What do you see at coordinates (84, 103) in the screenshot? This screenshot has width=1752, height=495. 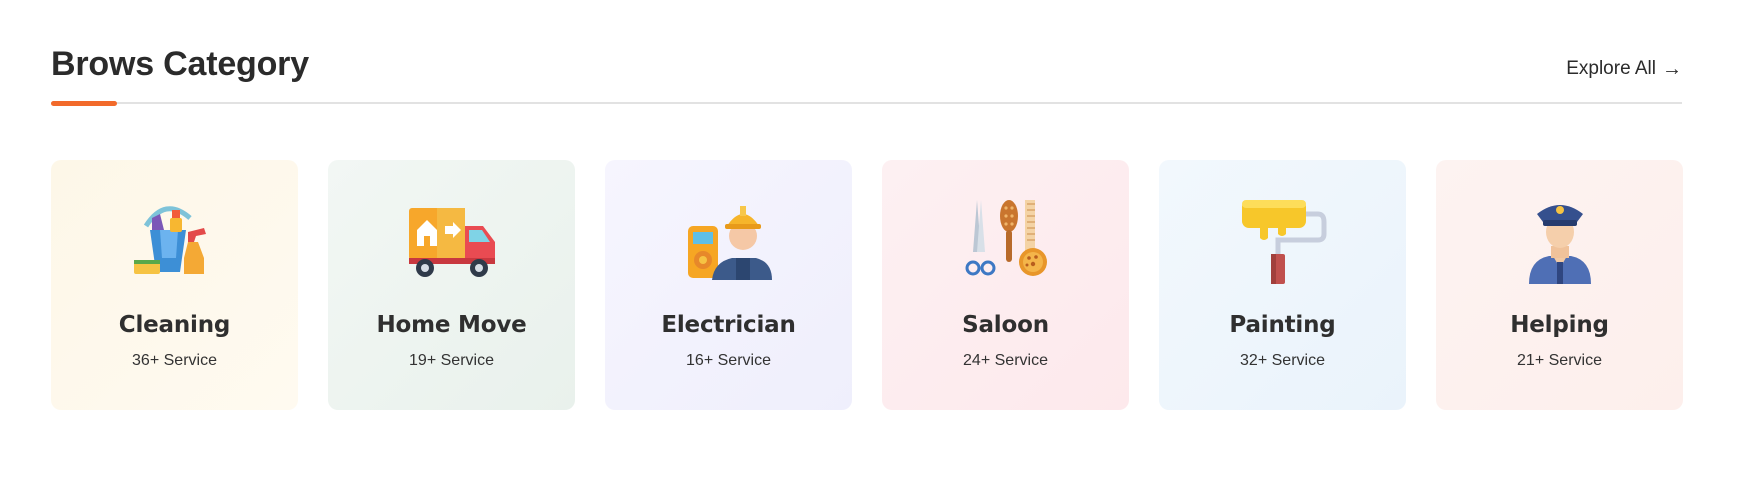 I see `title-accent-bar` at bounding box center [84, 103].